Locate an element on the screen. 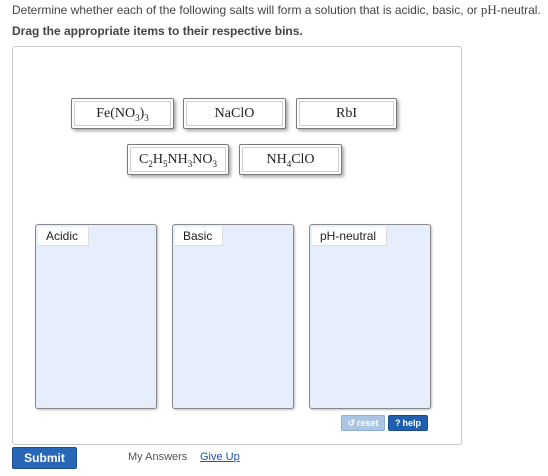 The height and width of the screenshot is (476, 548). subscript: 4 is located at coordinates (289, 163).